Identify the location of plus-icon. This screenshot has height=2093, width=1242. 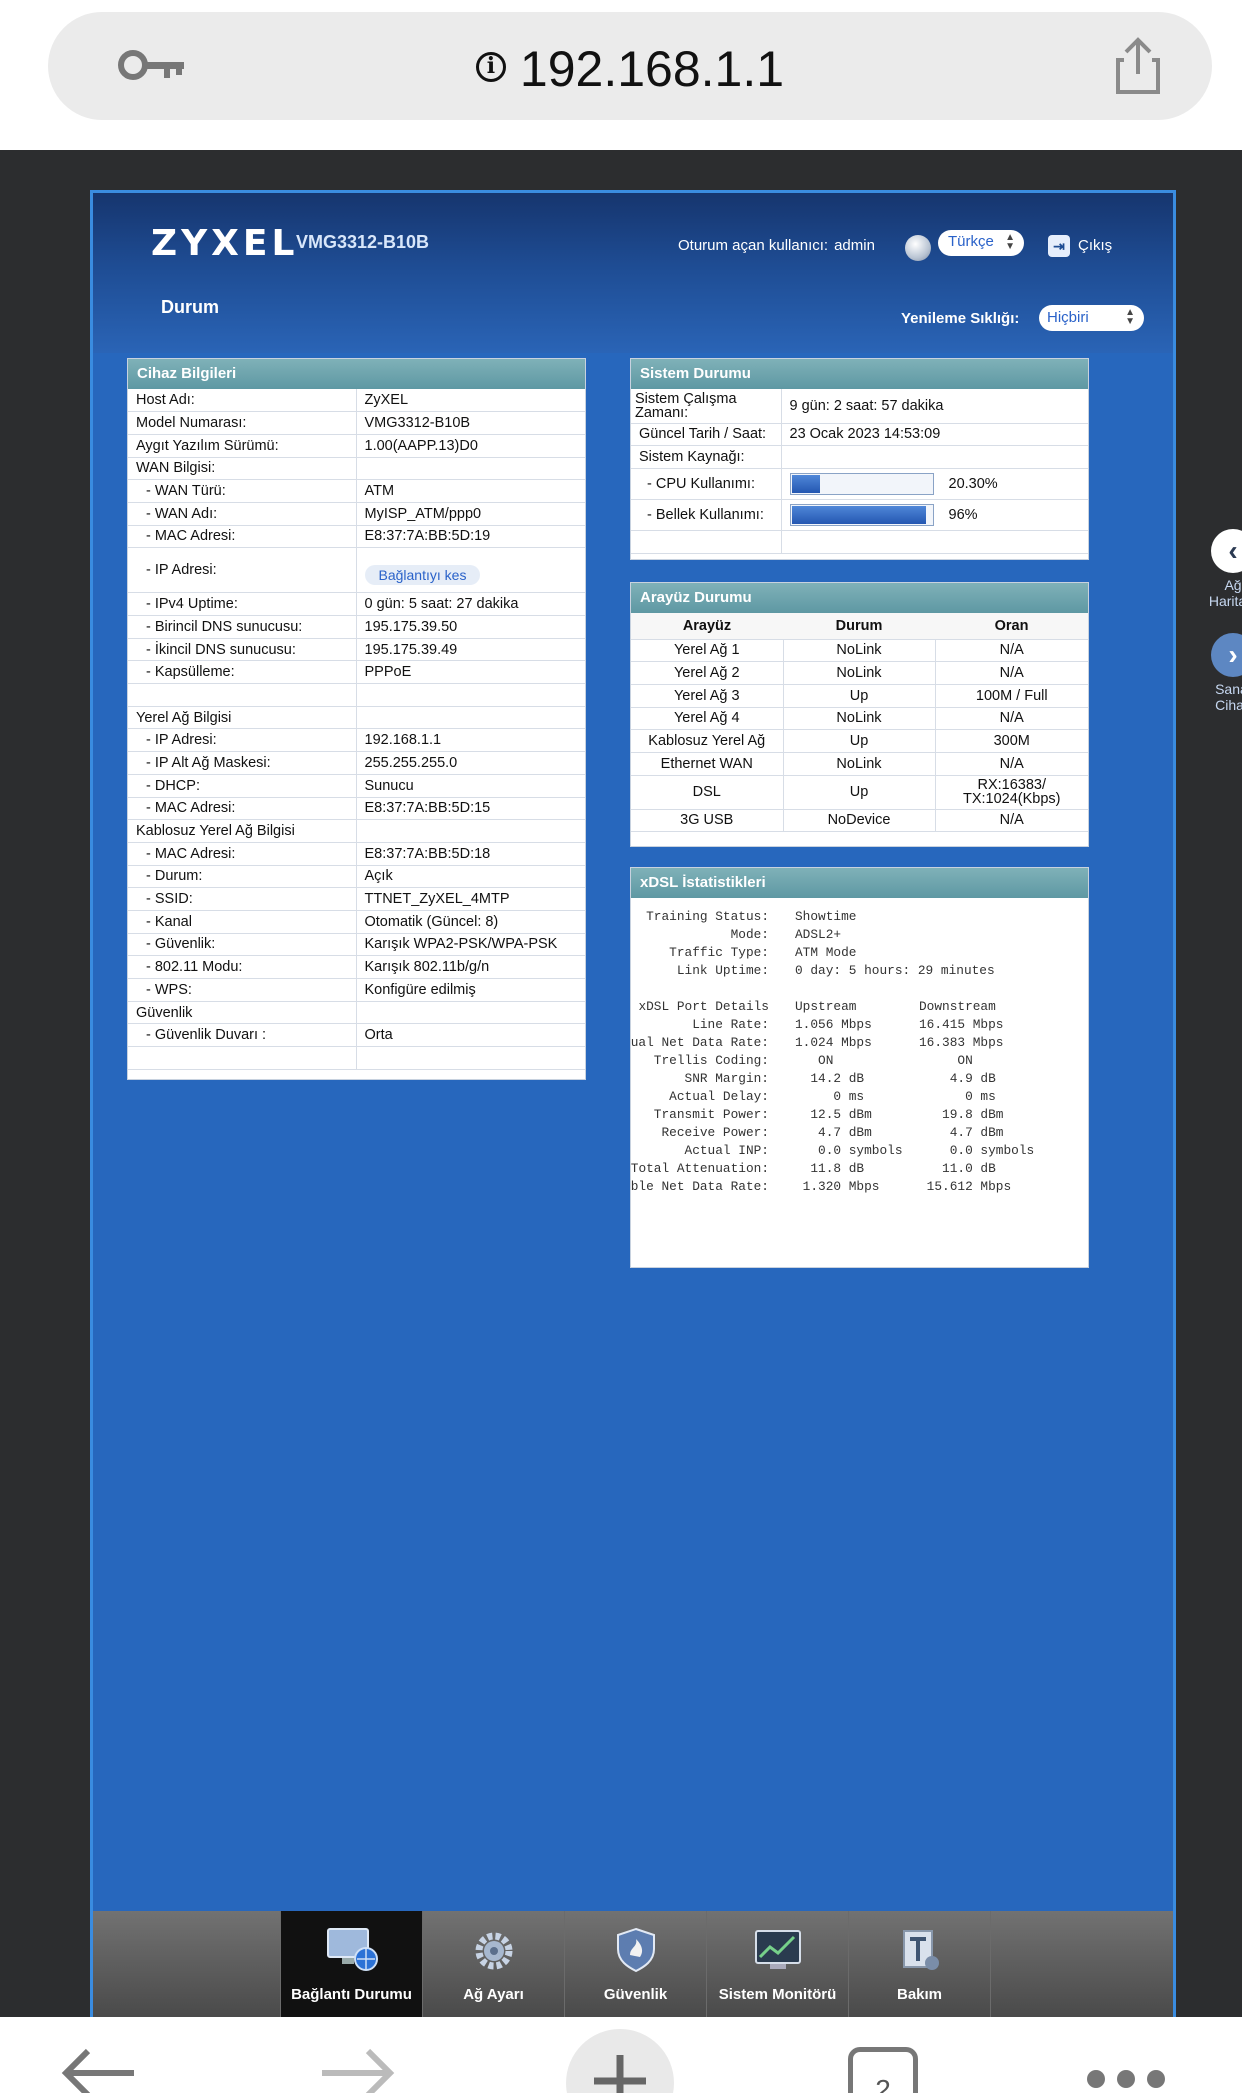
(620, 2074).